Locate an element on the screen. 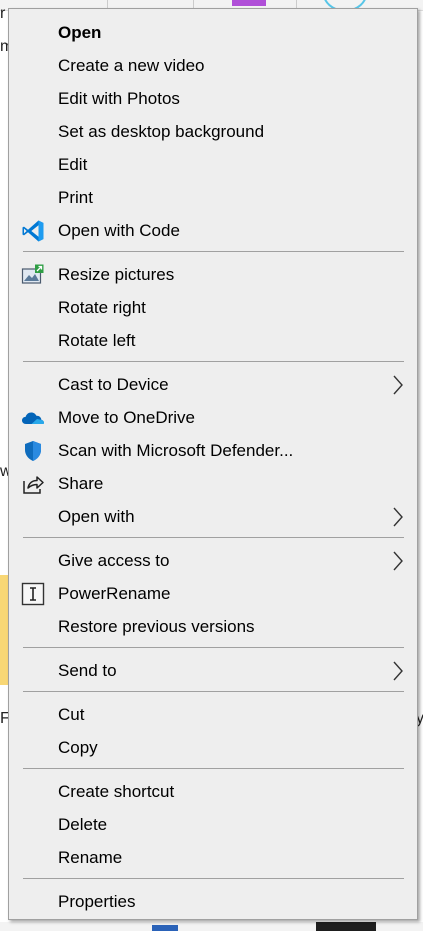 The height and width of the screenshot is (931, 423). menu-item-label: Properties is located at coordinates (97, 901).